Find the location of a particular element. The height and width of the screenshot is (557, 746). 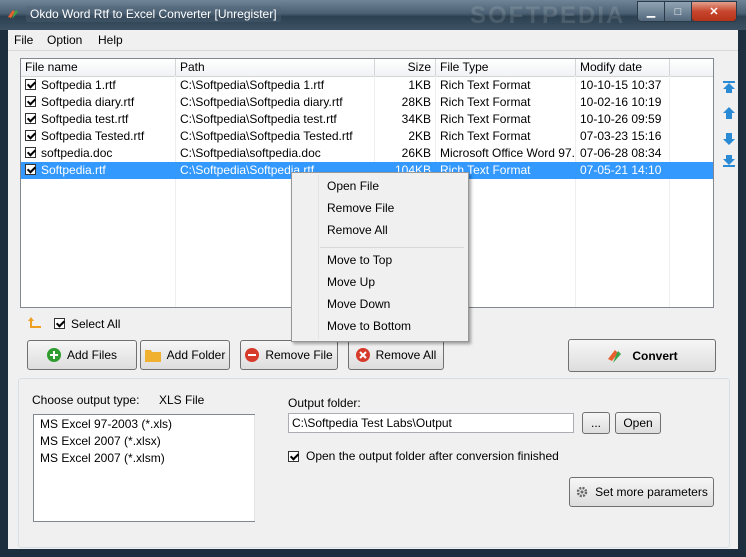

cell-file-name: Softpedia.rtf is located at coordinates (73, 170).